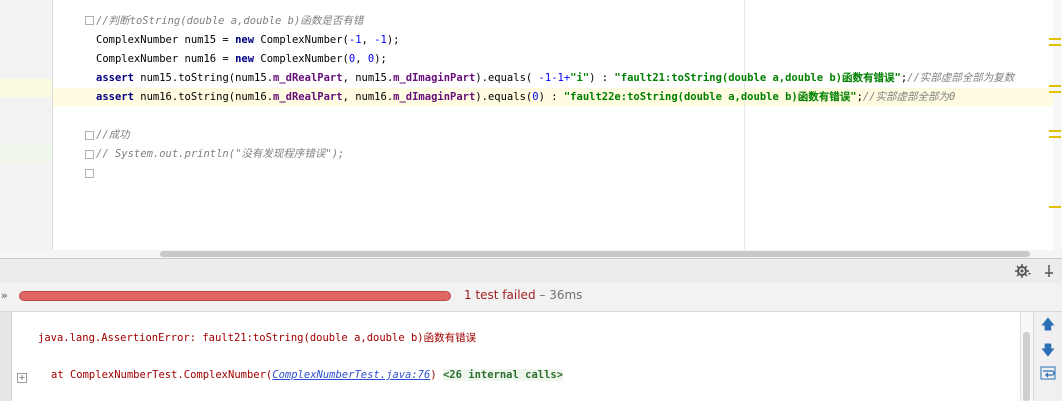 The width and height of the screenshot is (1062, 401). I want to click on console-scrollbar-thumb, so click(1026, 366).